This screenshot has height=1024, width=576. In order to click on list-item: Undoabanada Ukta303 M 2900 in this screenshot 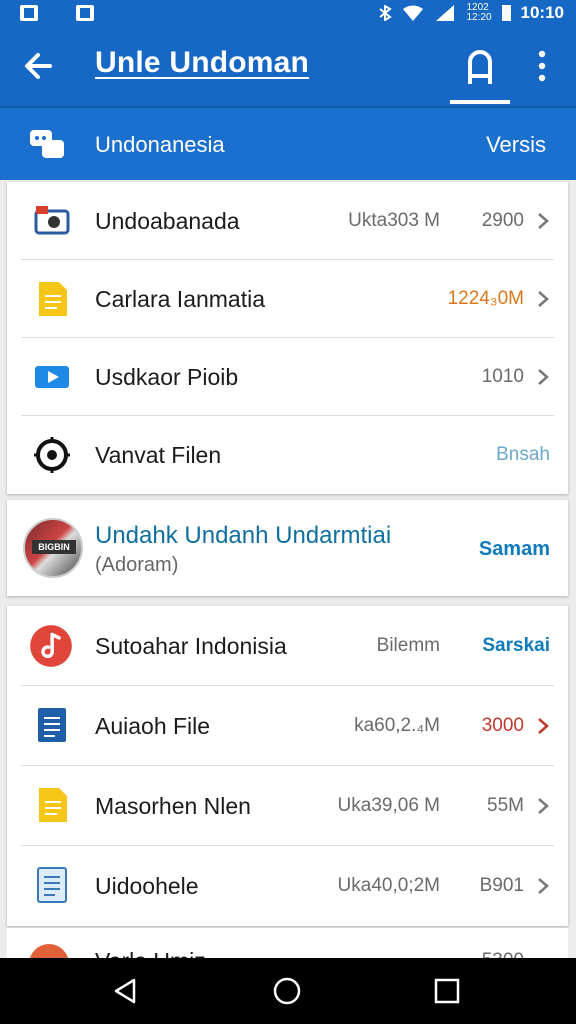, I will do `click(287, 221)`.